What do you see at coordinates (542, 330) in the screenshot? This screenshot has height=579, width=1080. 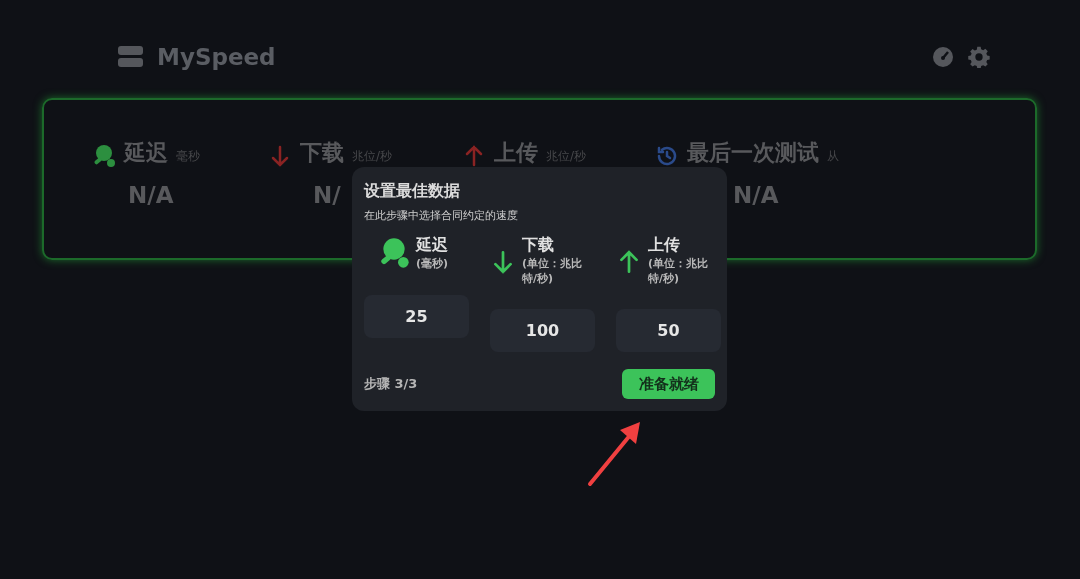 I see `speed-input: 100` at bounding box center [542, 330].